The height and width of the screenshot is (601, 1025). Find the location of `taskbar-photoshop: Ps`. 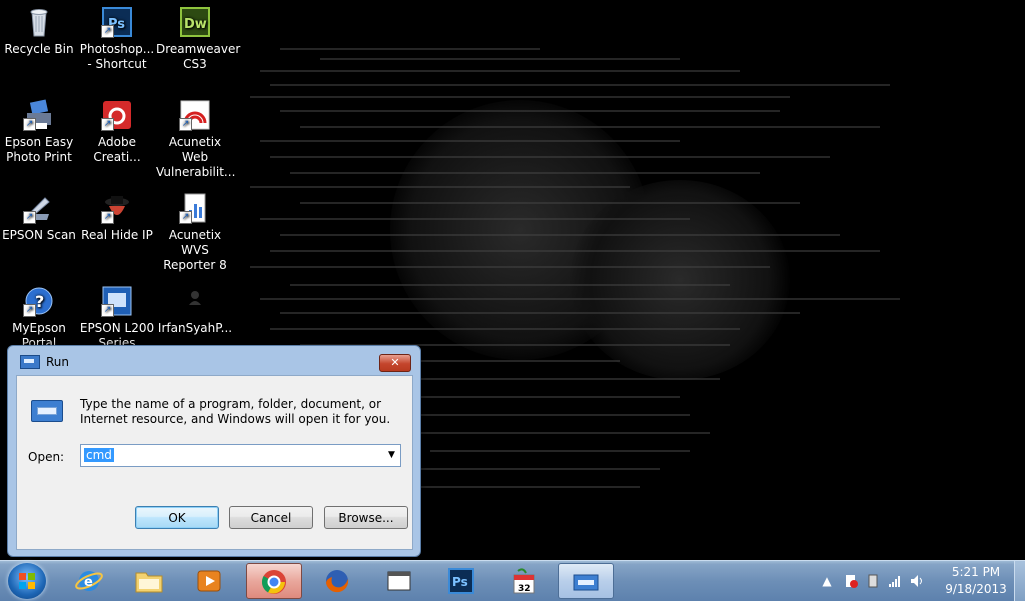

taskbar-photoshop: Ps is located at coordinates (462, 581).